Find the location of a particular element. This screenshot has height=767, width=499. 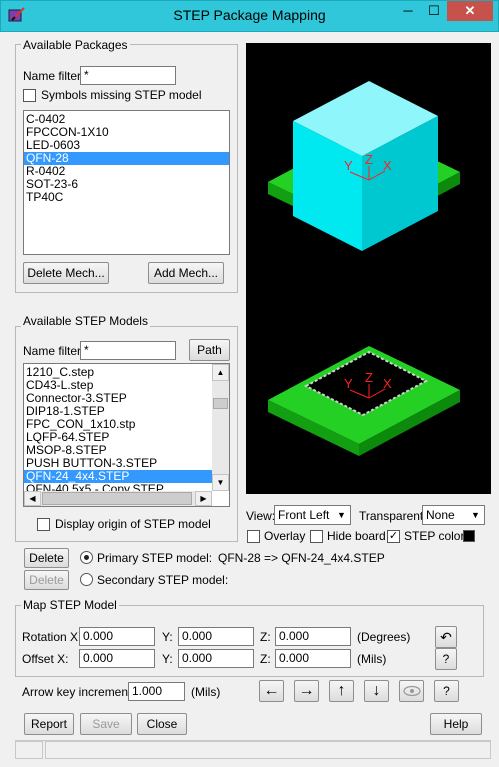

step-list-vertical-scrollbar: ▲ ▼ is located at coordinates (220, 427).